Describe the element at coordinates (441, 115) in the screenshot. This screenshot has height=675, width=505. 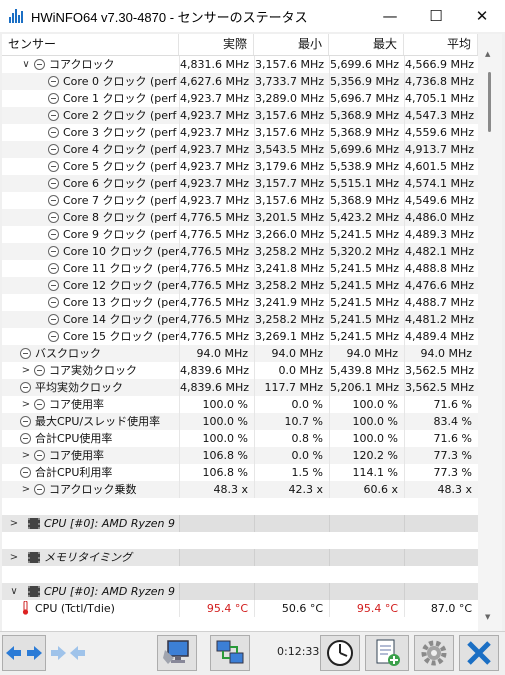
I see `avg-value: 4,547.3 MHz` at that location.